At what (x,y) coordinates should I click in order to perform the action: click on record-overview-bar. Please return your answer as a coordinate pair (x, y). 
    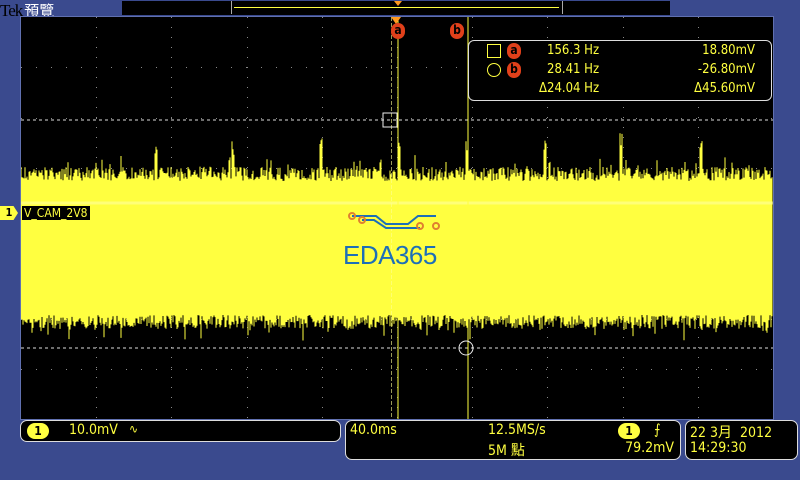
    Looking at the image, I should click on (396, 8).